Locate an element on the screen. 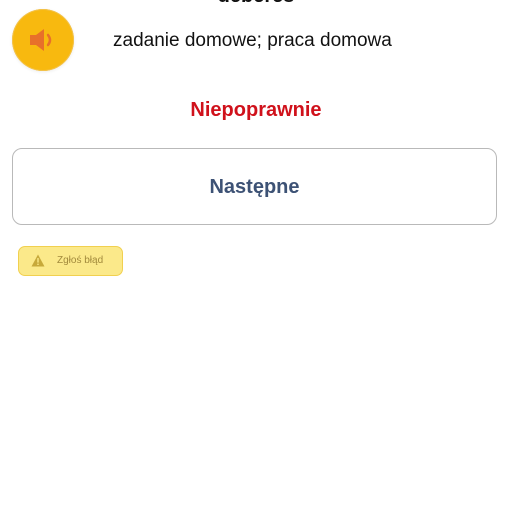 This screenshot has height=512, width=512. play-audio-button is located at coordinates (43, 40).